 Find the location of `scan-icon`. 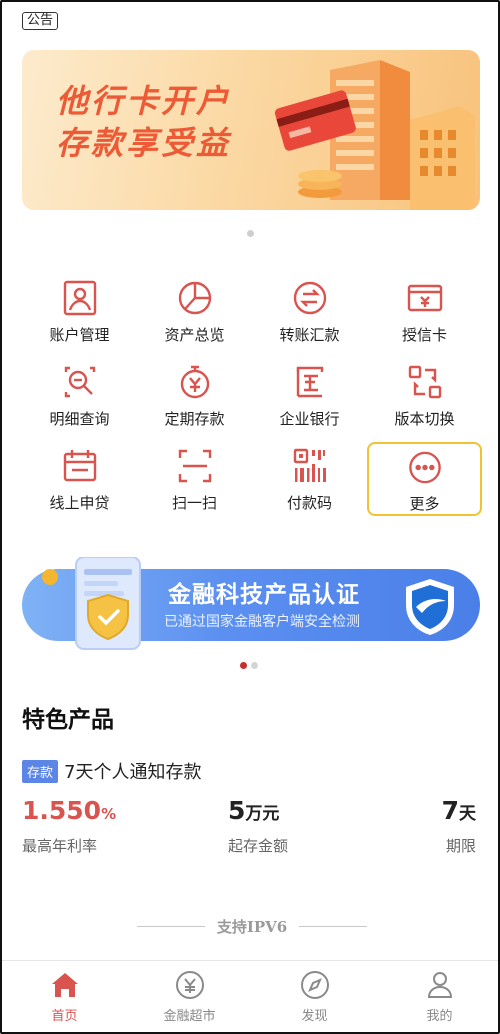

scan-icon is located at coordinates (194, 466).